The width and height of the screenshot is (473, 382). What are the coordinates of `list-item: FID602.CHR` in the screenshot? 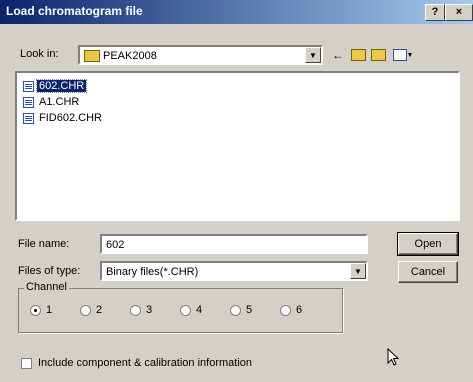 It's located at (63, 118).